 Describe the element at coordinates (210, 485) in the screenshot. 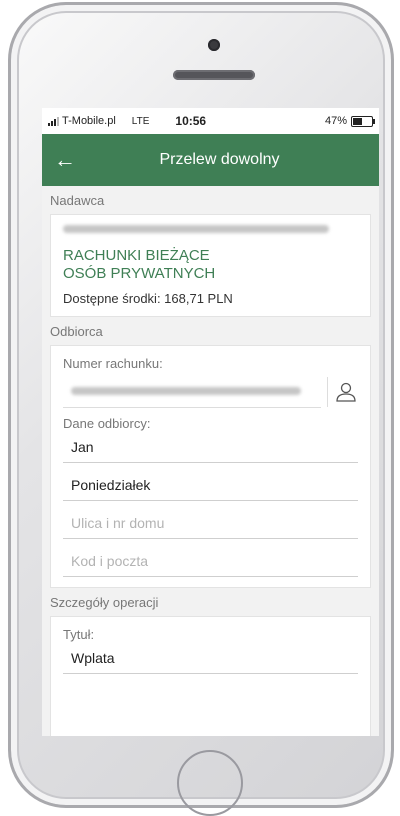

I see `recipient-surname-input` at that location.